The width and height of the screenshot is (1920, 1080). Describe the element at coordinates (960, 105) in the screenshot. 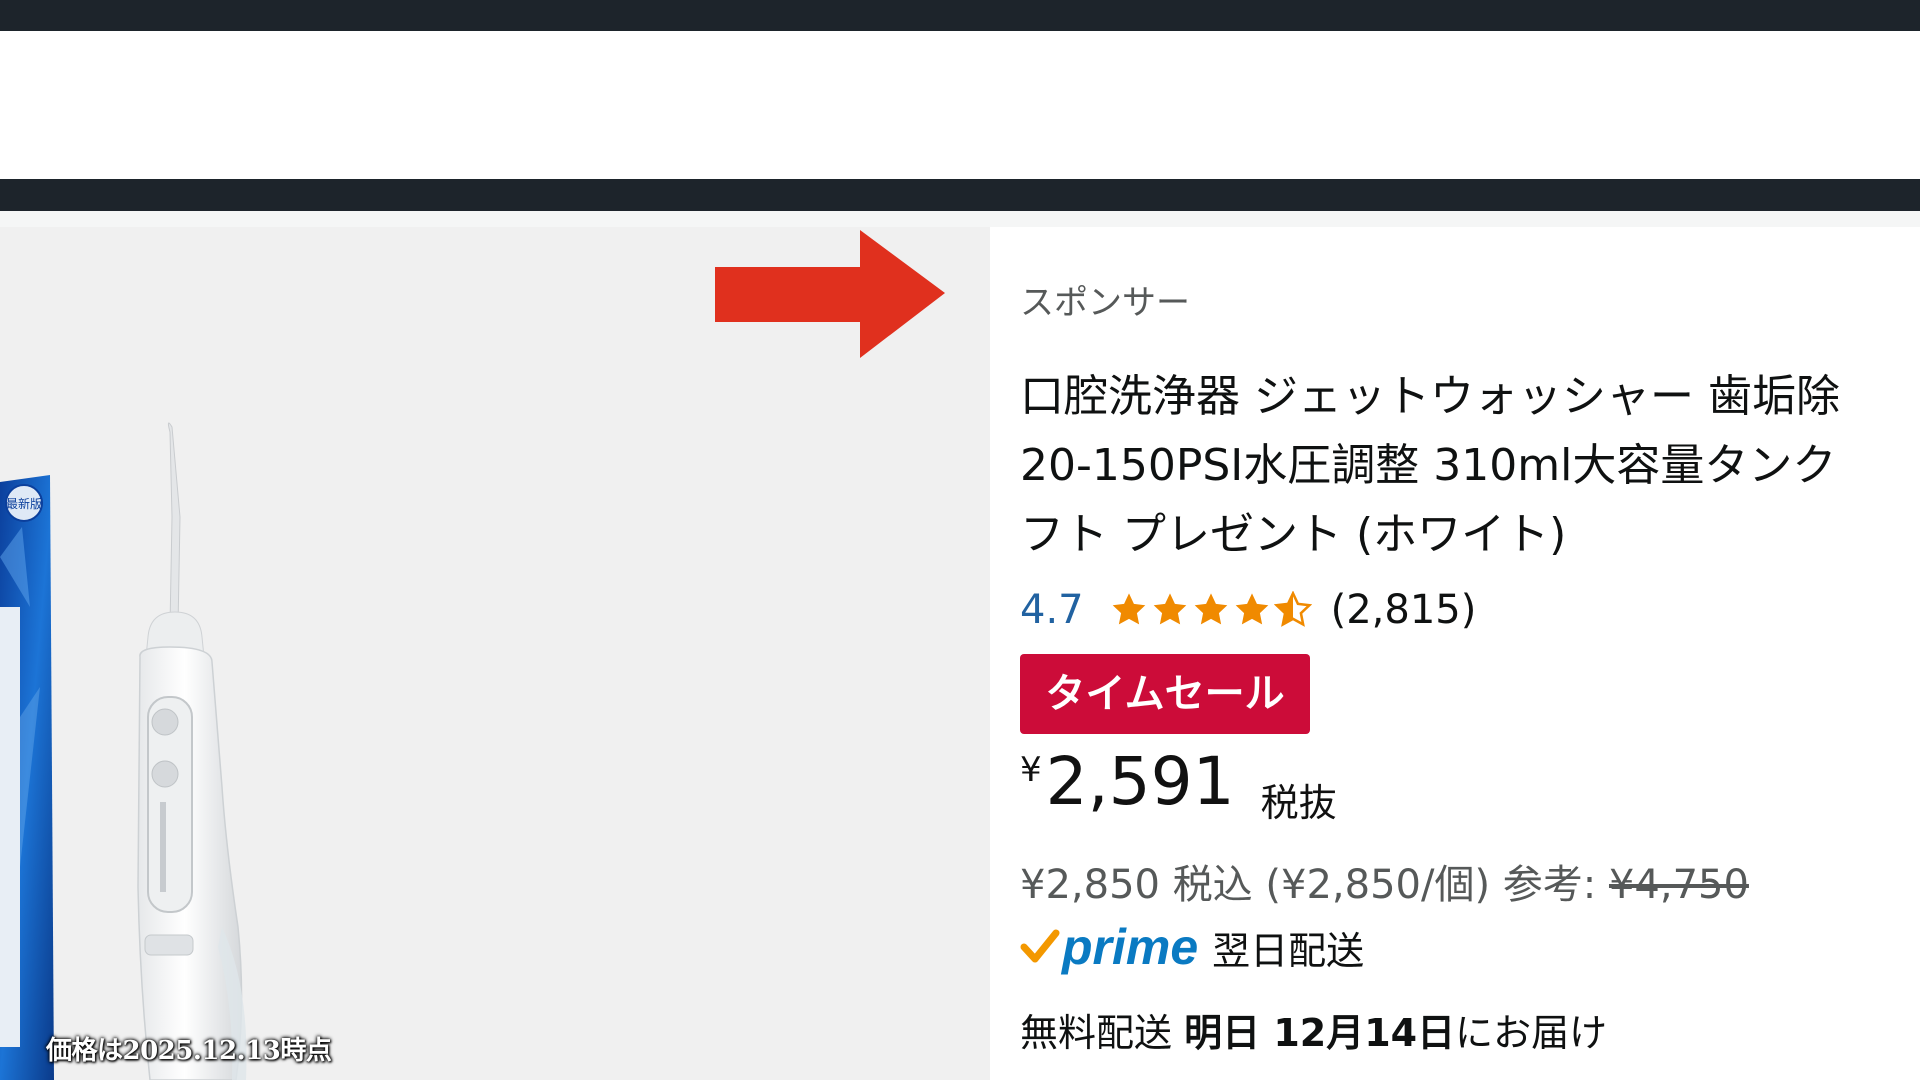

I see `header-area` at that location.